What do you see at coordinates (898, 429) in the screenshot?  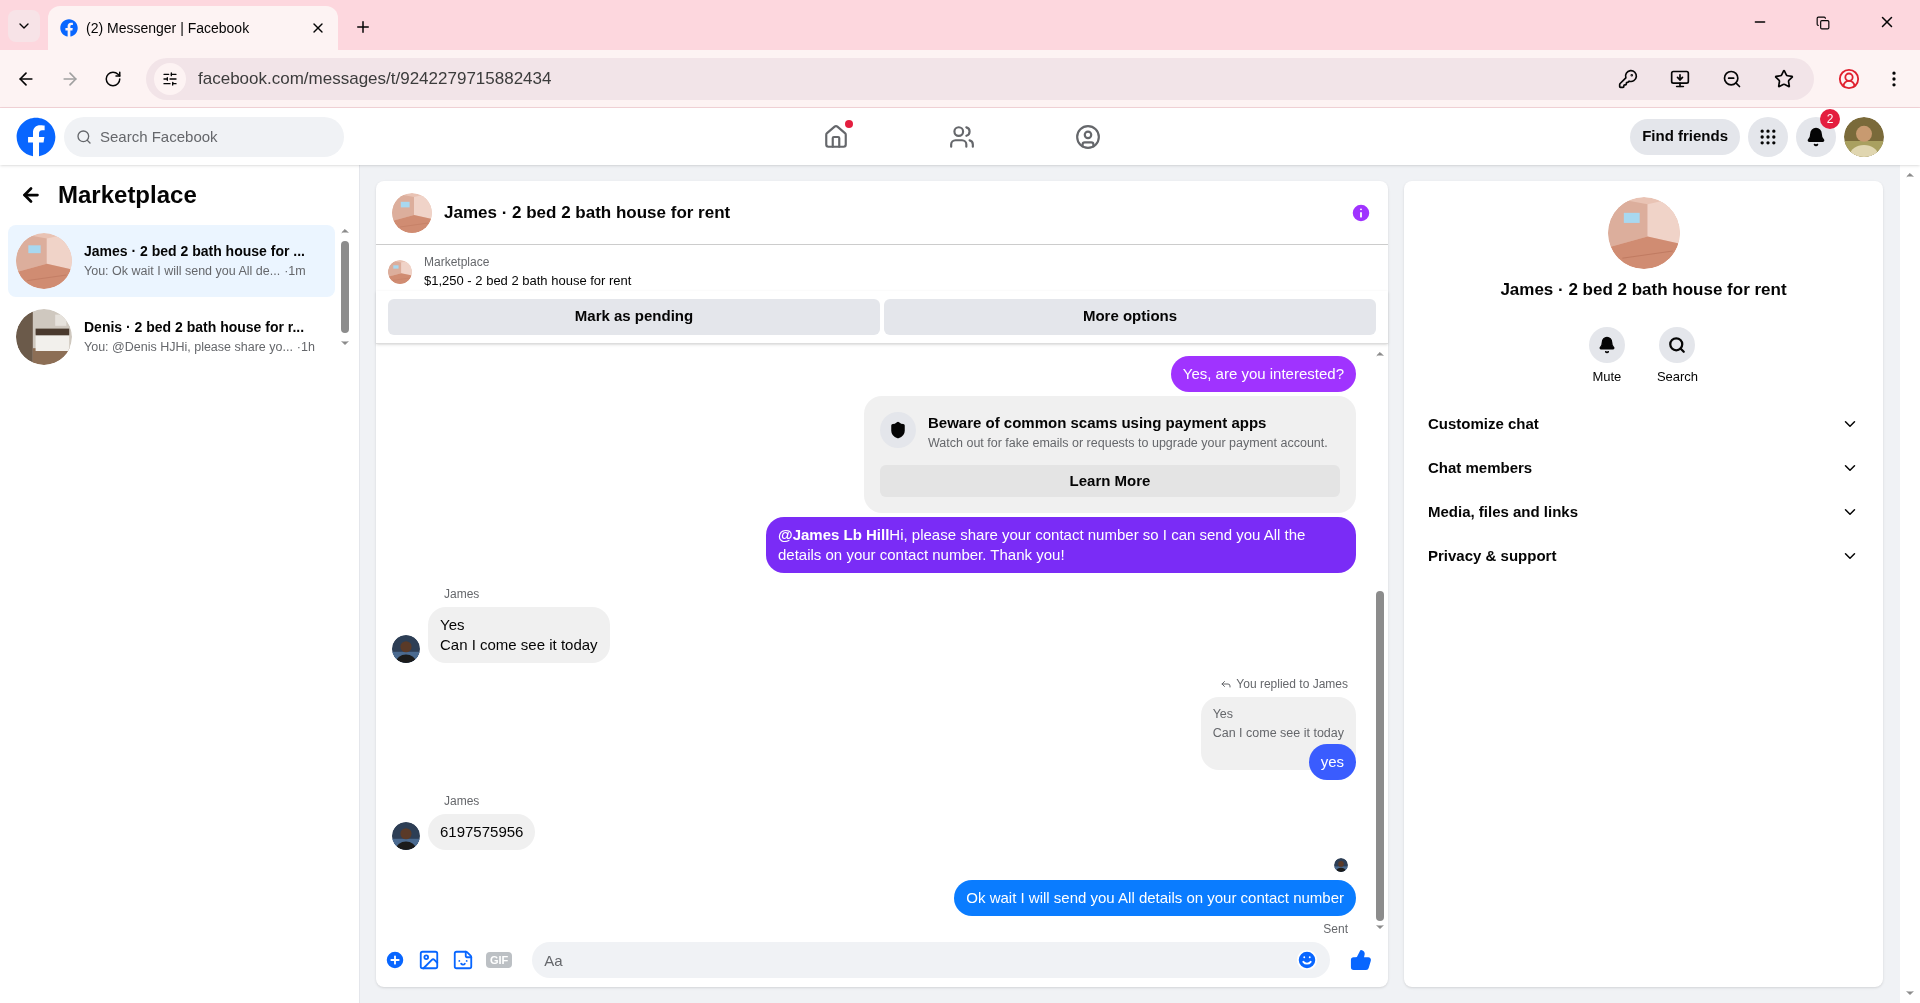 I see `shield-icon` at bounding box center [898, 429].